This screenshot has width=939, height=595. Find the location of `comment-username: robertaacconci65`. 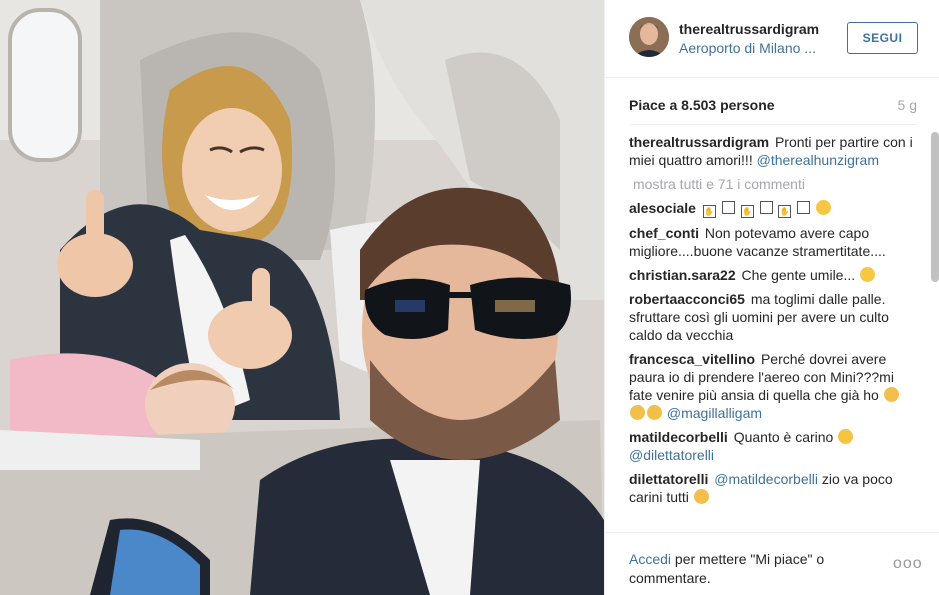

comment-username: robertaacconci65 is located at coordinates (687, 299).